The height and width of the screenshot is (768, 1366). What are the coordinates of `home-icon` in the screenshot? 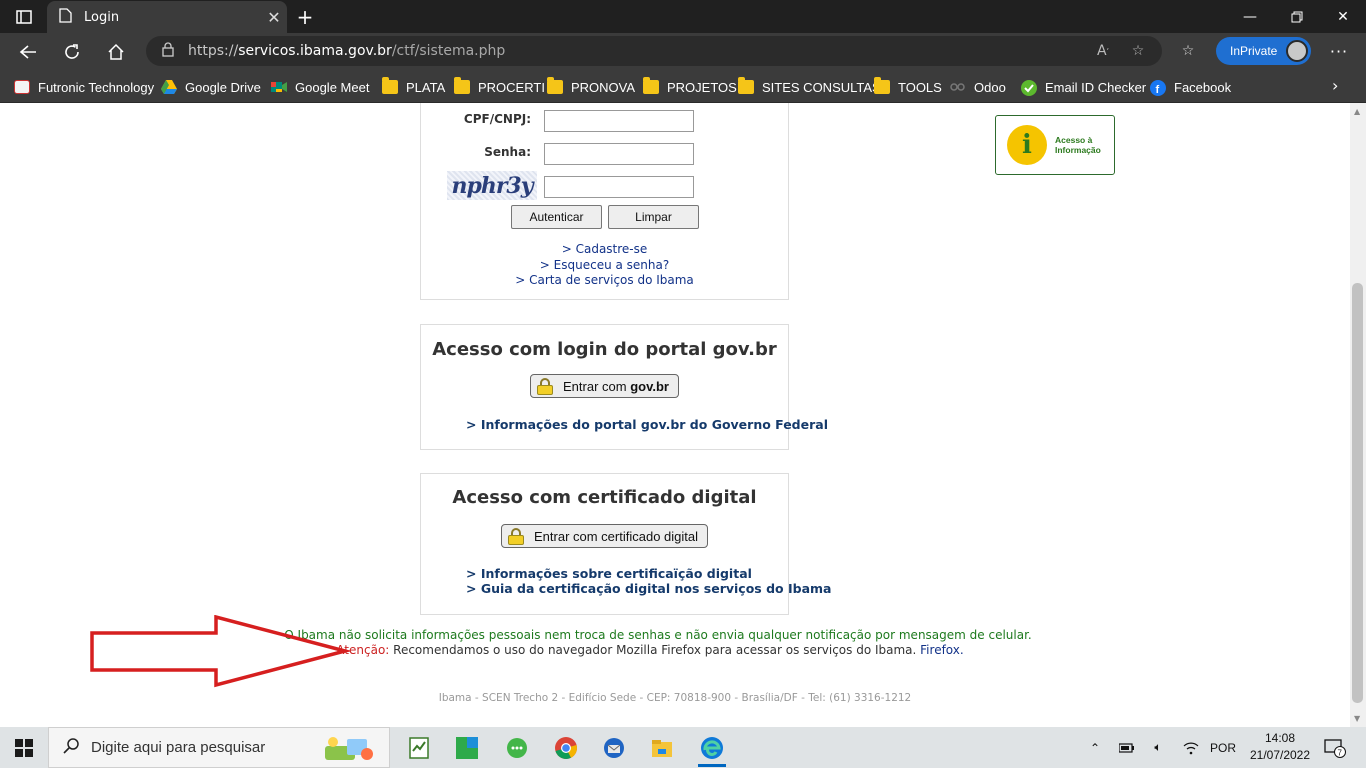 It's located at (116, 52).